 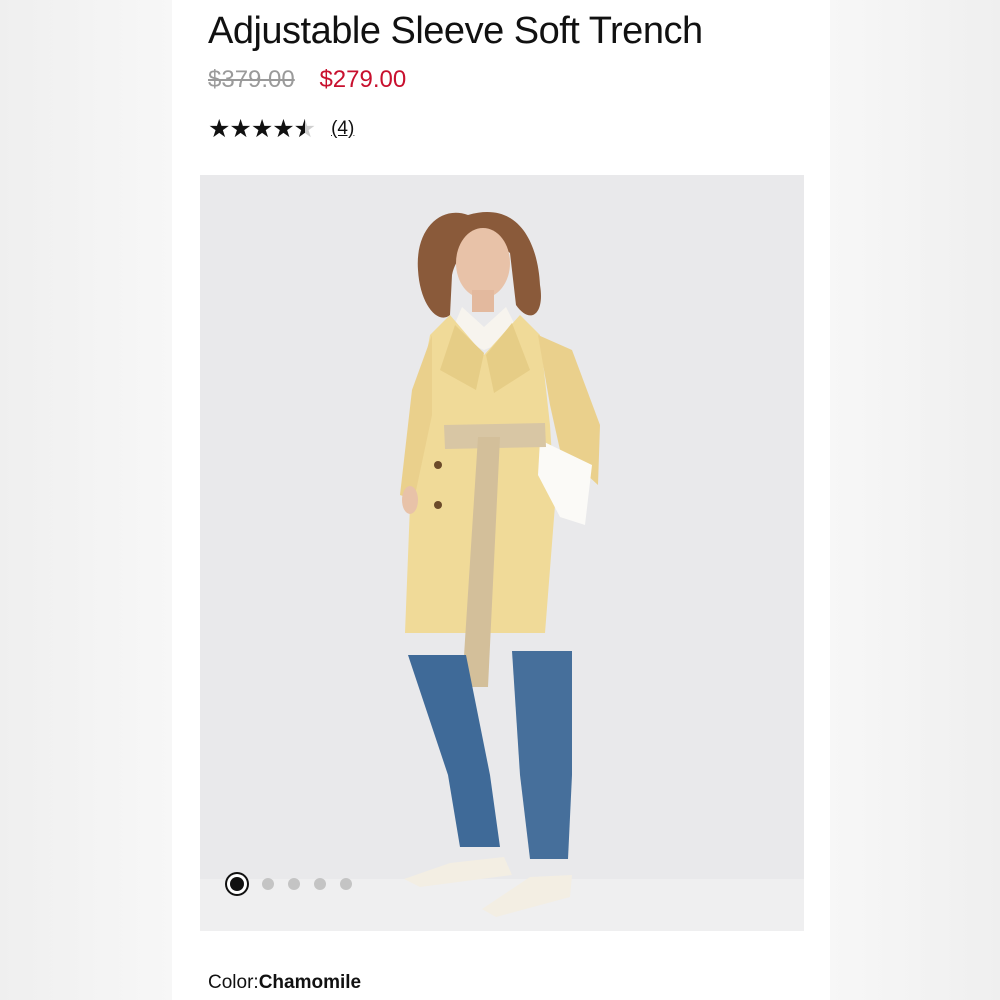 I want to click on product-photo, so click(x=500, y=564).